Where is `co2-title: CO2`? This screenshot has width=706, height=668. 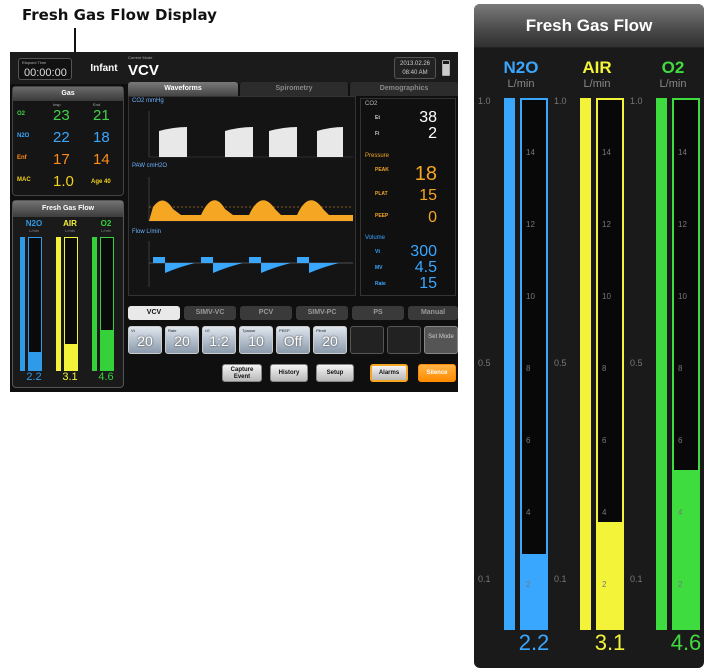 co2-title: CO2 is located at coordinates (371, 104).